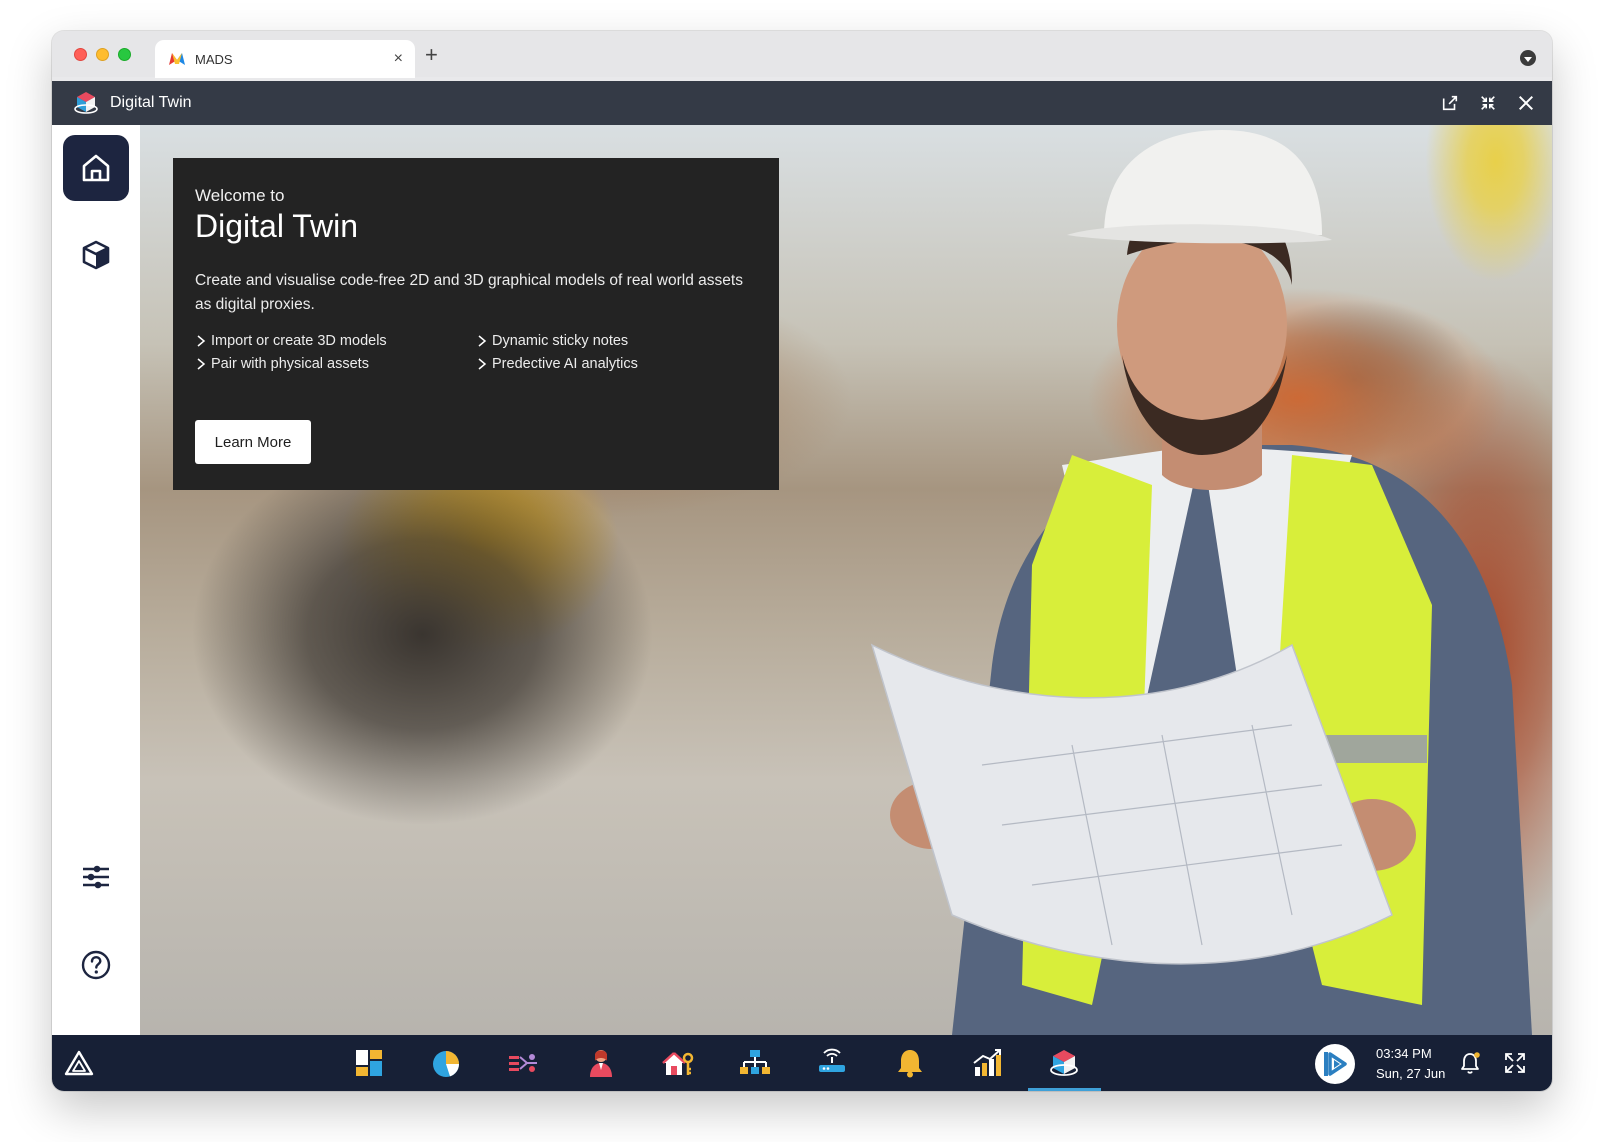 The width and height of the screenshot is (1600, 1142). I want to click on dock-item-analytics, so click(445, 1063).